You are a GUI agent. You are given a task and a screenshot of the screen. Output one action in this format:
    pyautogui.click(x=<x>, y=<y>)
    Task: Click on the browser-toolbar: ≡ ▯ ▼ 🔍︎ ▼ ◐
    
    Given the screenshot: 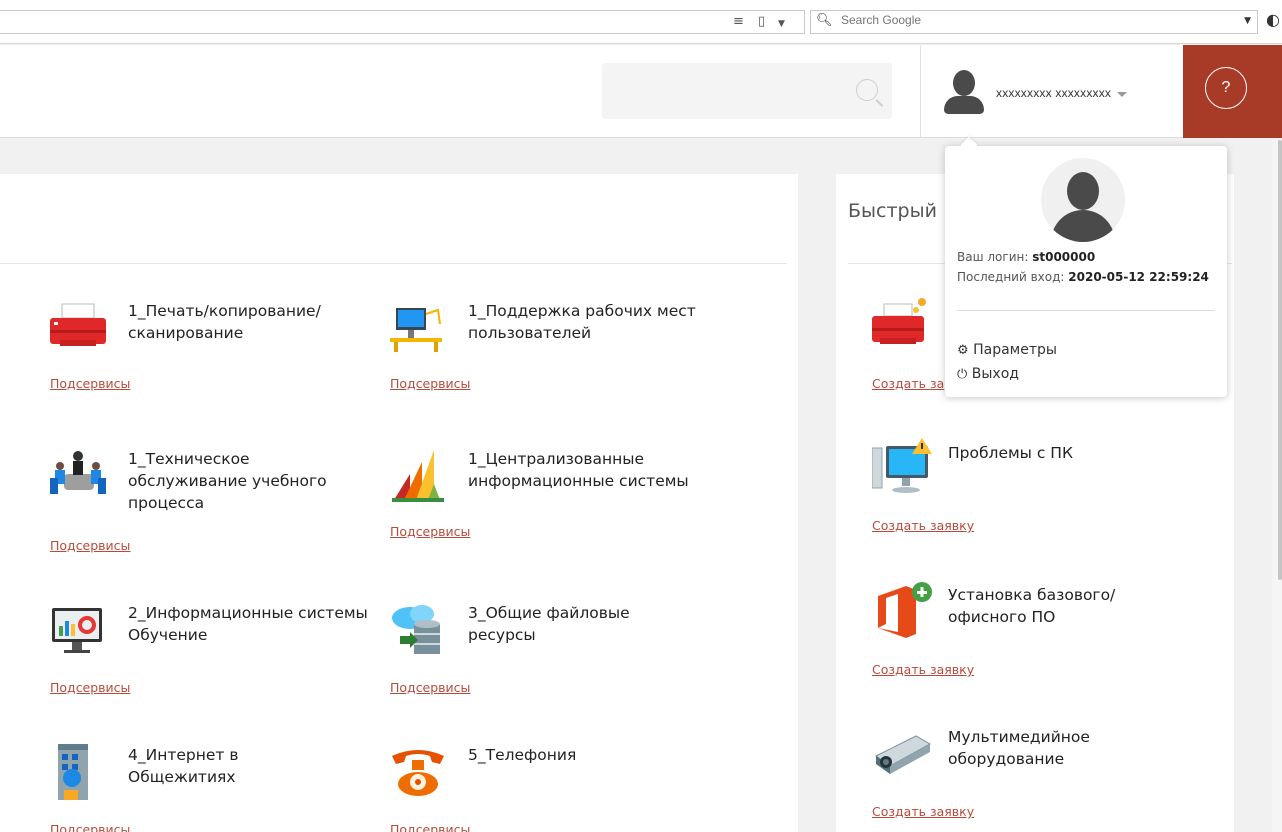 What is the action you would take?
    pyautogui.click(x=641, y=22)
    